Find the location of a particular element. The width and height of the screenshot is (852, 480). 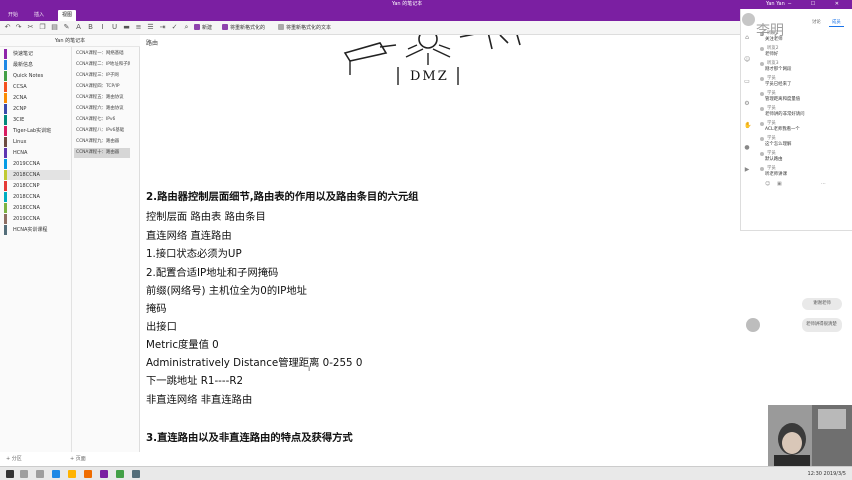

section-item: 2CNP is located at coordinates (37, 109).